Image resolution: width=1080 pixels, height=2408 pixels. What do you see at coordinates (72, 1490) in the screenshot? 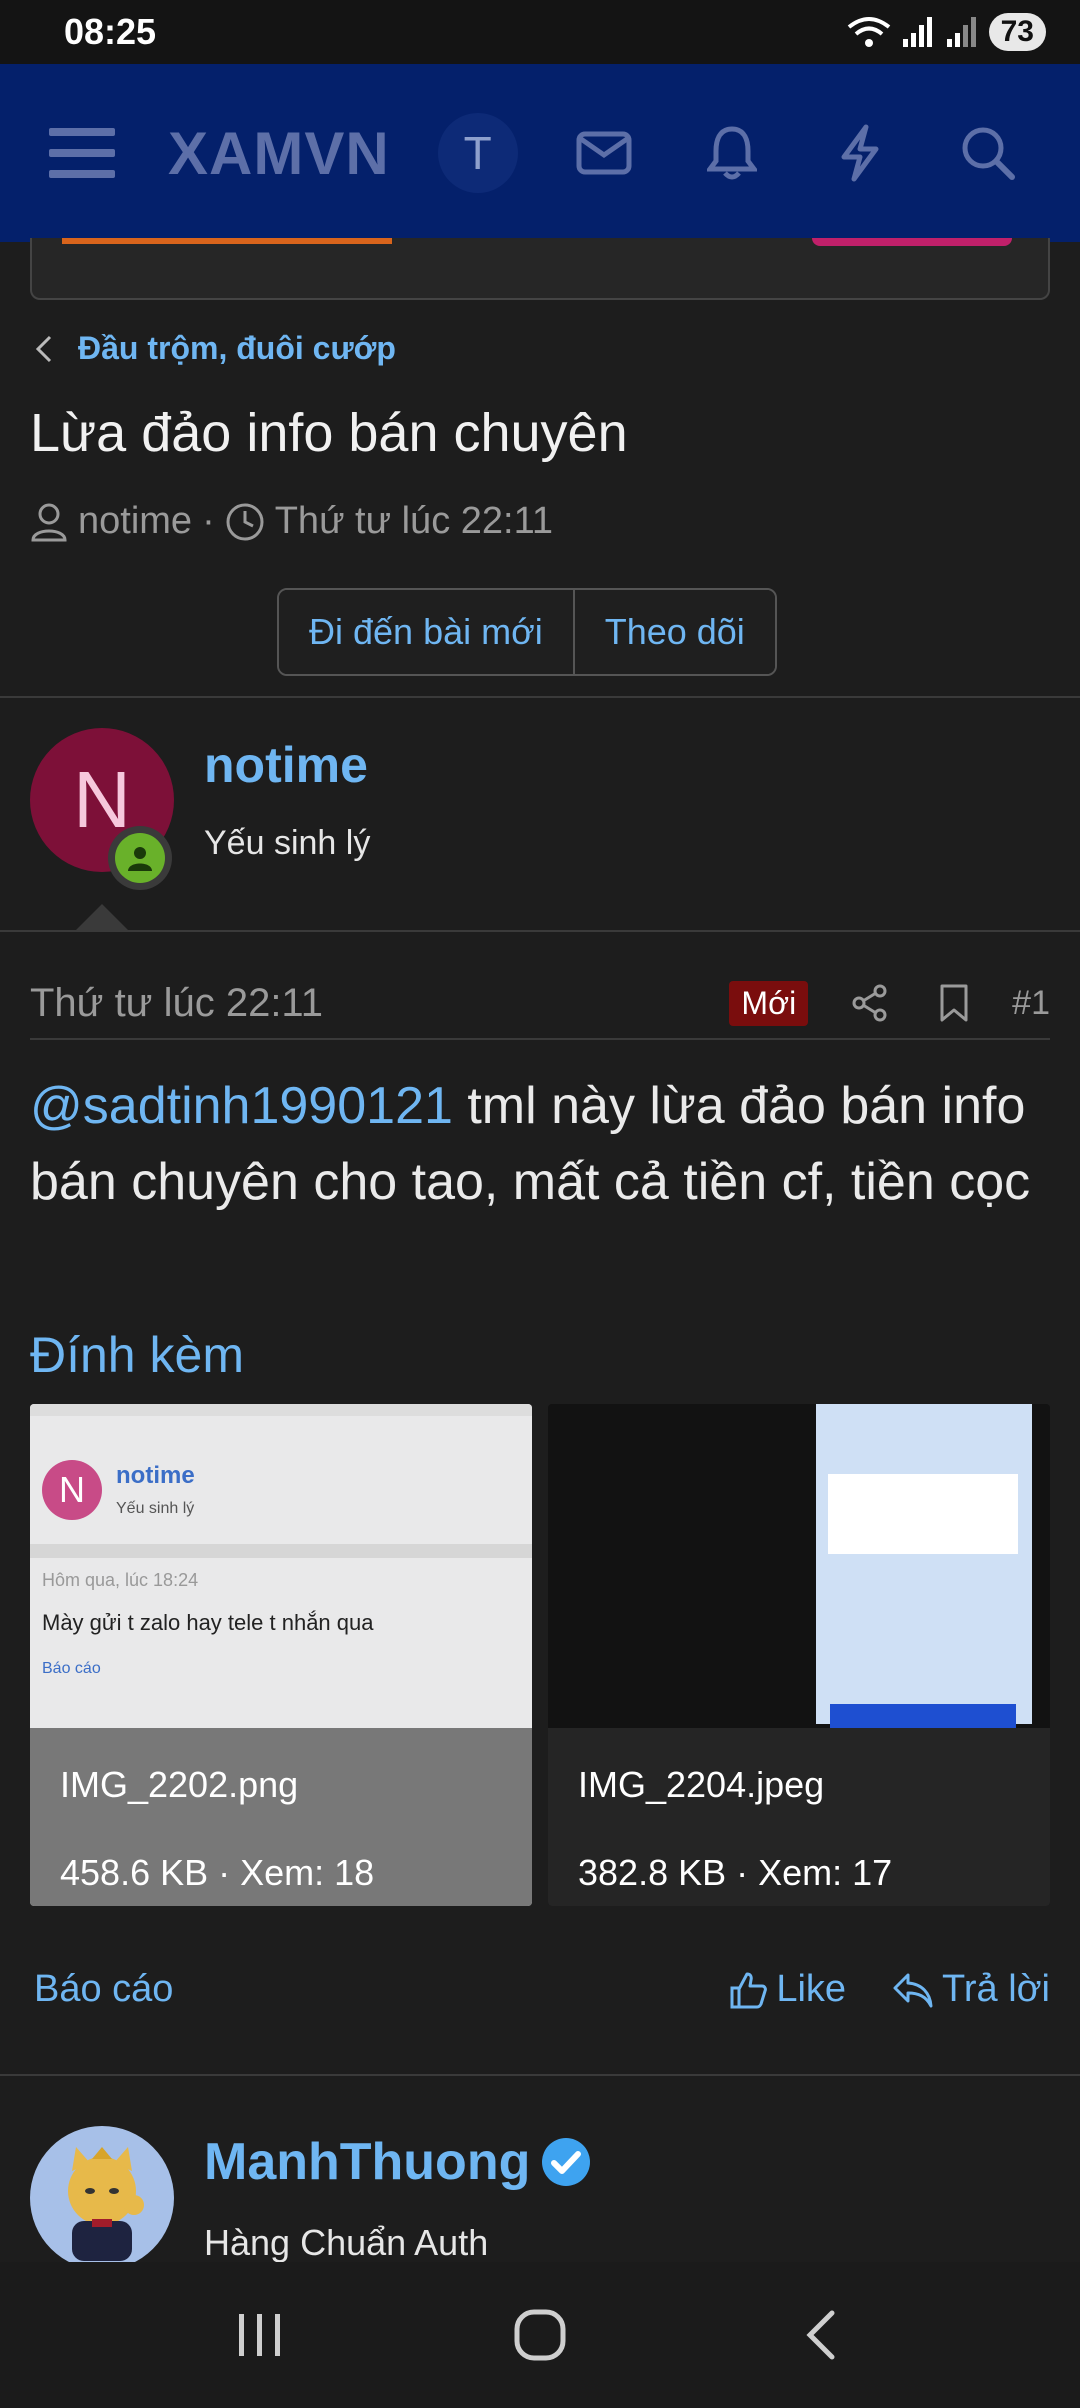
I see `thumbnail-avatar: N` at bounding box center [72, 1490].